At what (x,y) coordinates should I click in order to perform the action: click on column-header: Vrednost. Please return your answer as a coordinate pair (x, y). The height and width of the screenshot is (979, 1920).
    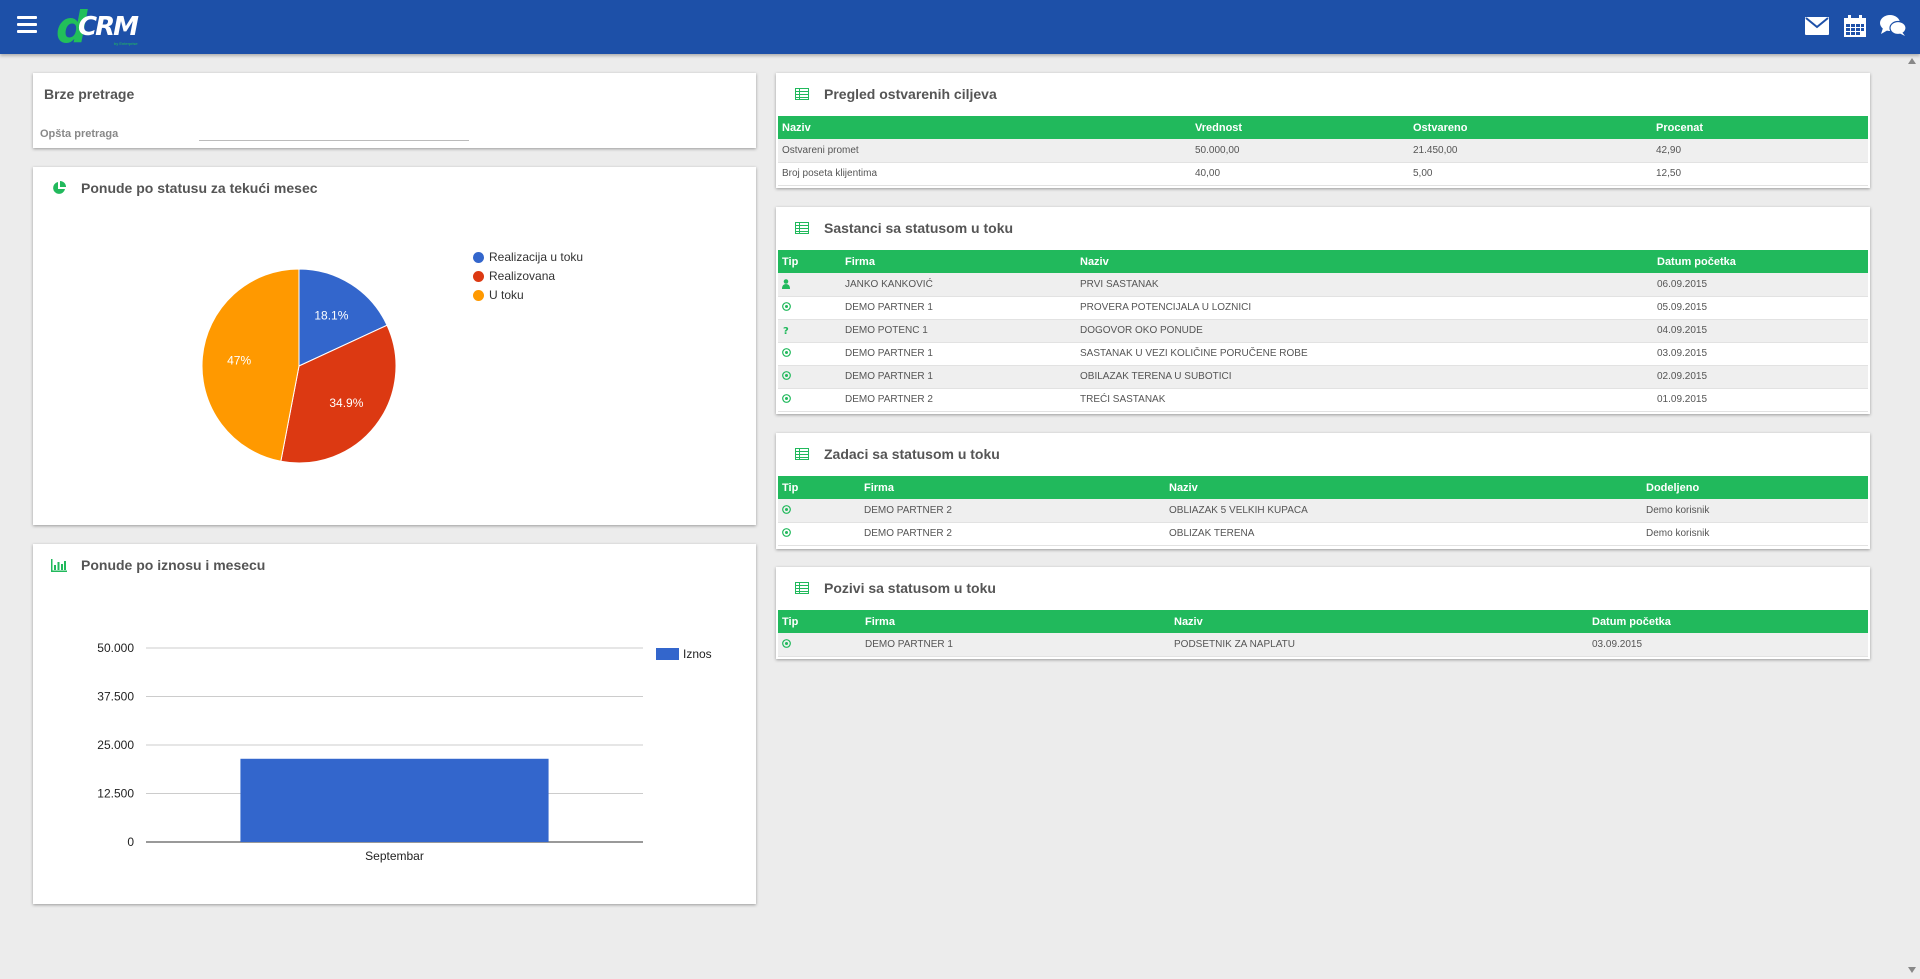
    Looking at the image, I should click on (1300, 127).